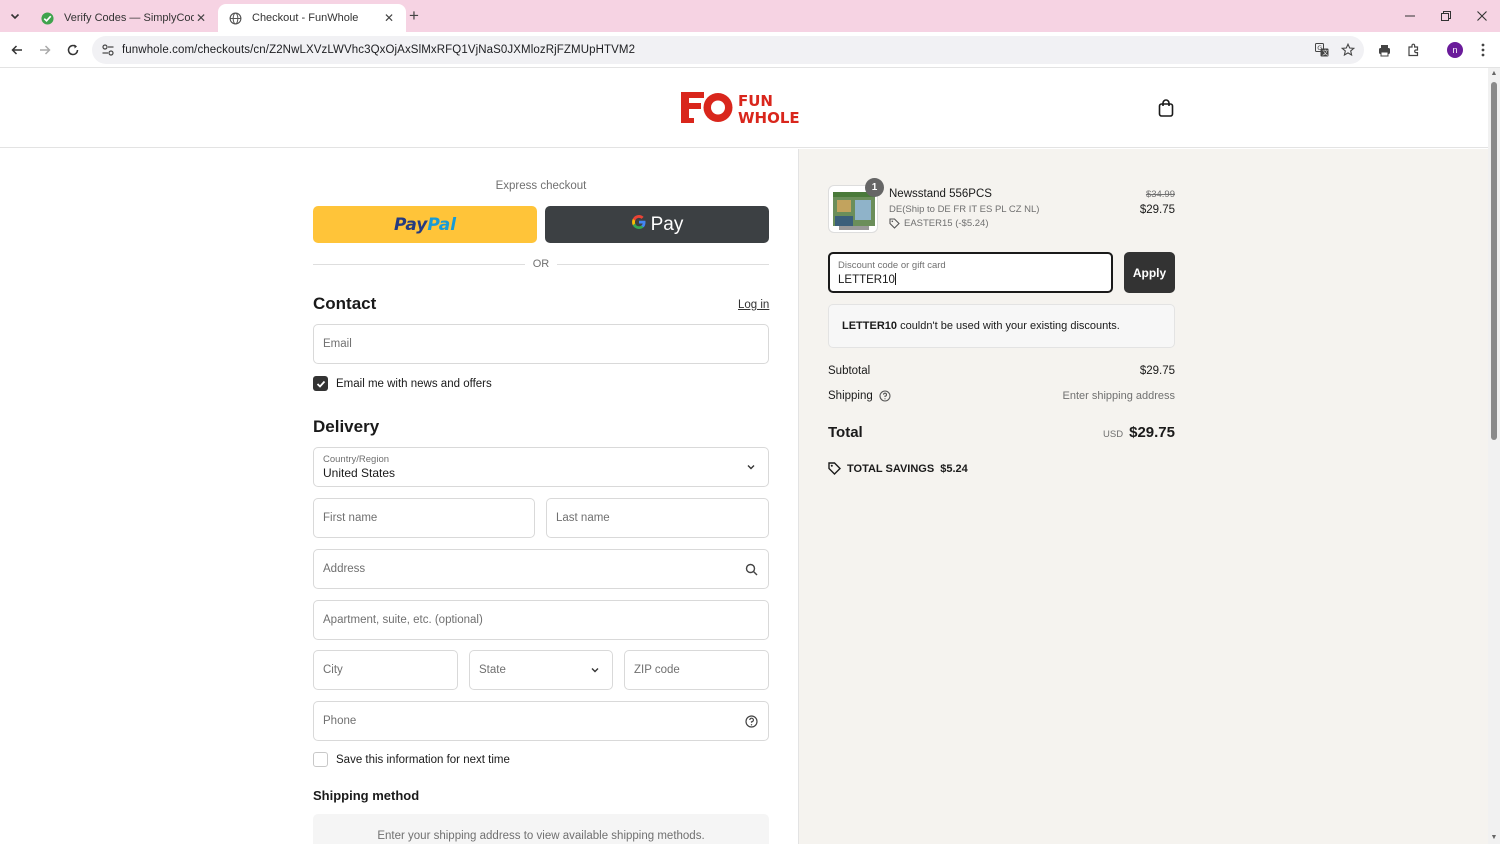  Describe the element at coordinates (866, 280) in the screenshot. I see `discount-value: LETTER10` at that location.